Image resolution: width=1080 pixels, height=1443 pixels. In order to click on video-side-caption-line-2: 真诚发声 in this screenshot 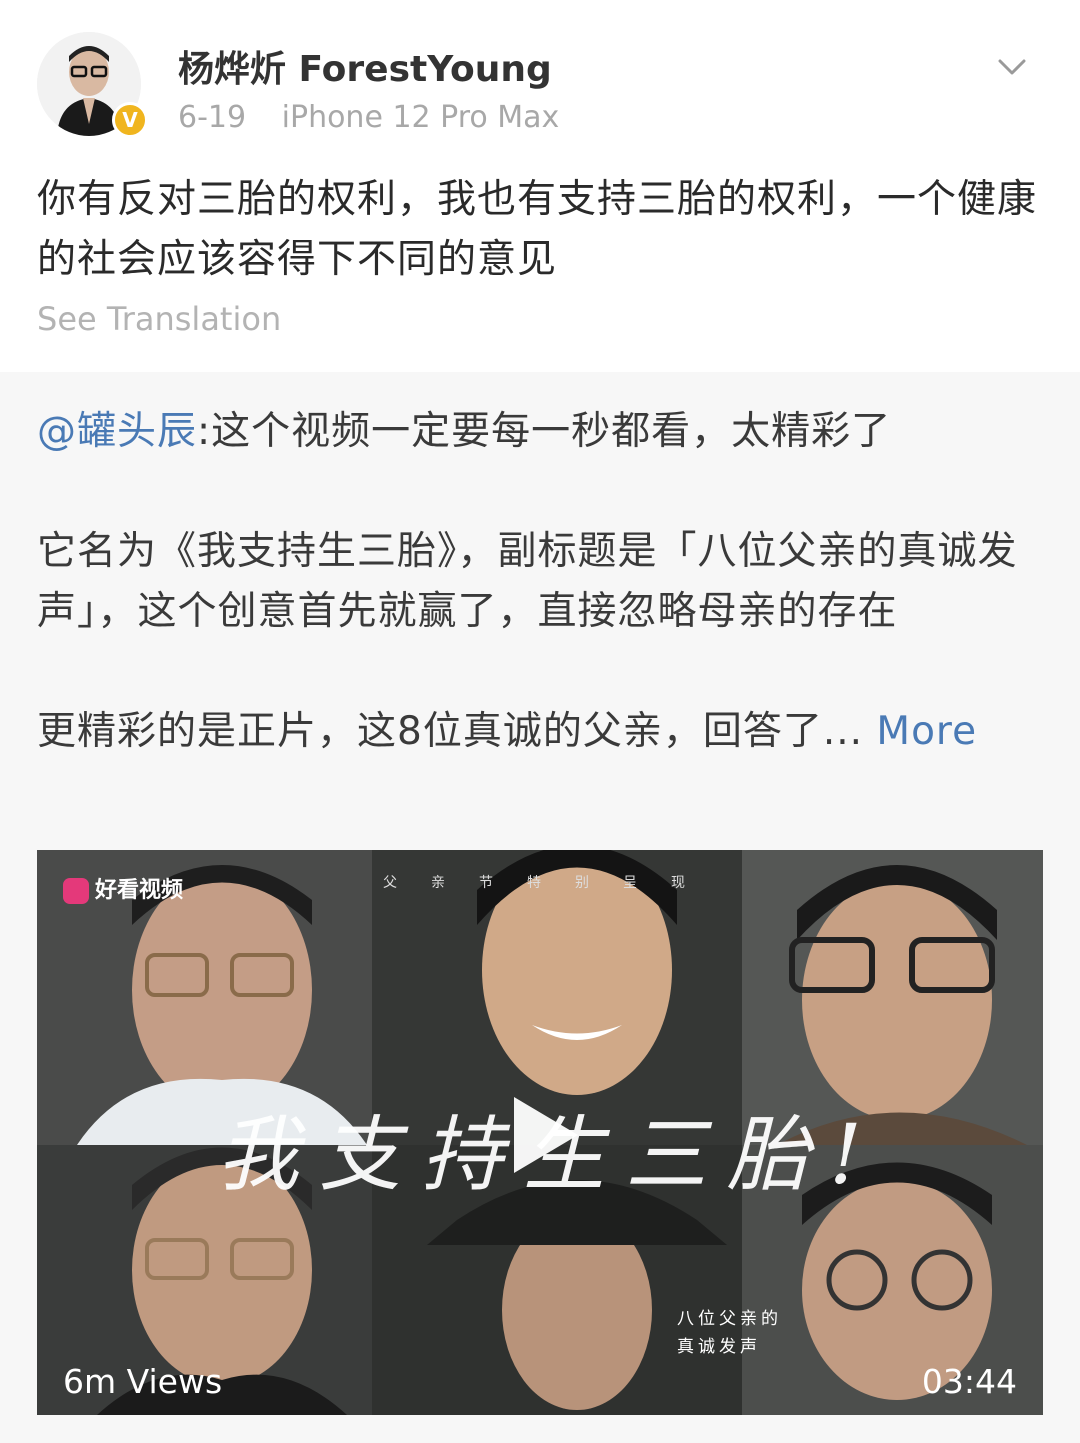, I will do `click(719, 1347)`.